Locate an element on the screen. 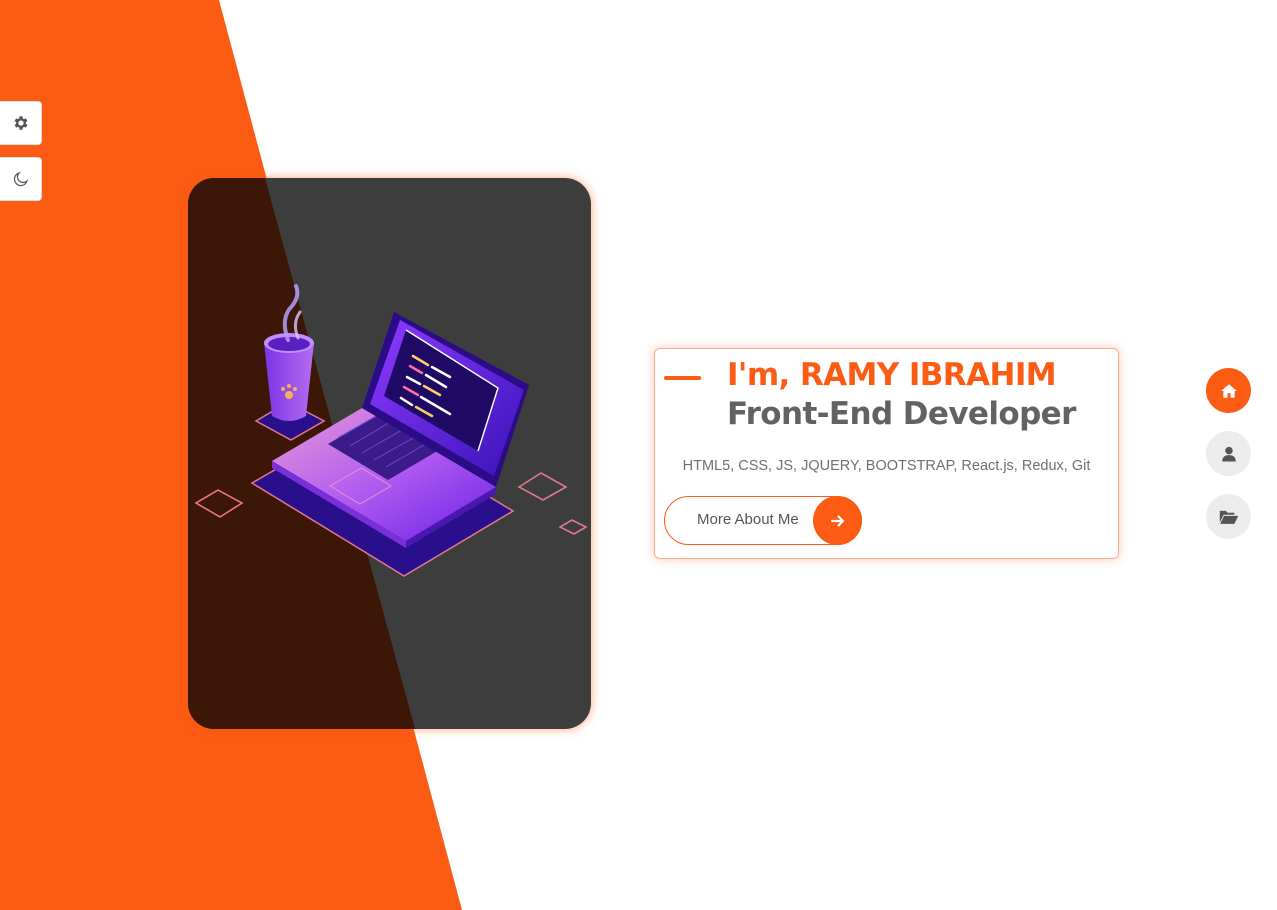 The width and height of the screenshot is (1277, 910). accent-dash is located at coordinates (682, 378).